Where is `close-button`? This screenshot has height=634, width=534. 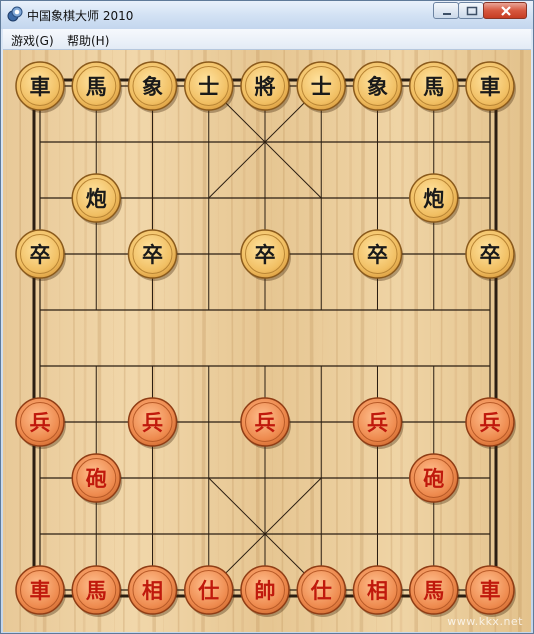 close-button is located at coordinates (505, 10).